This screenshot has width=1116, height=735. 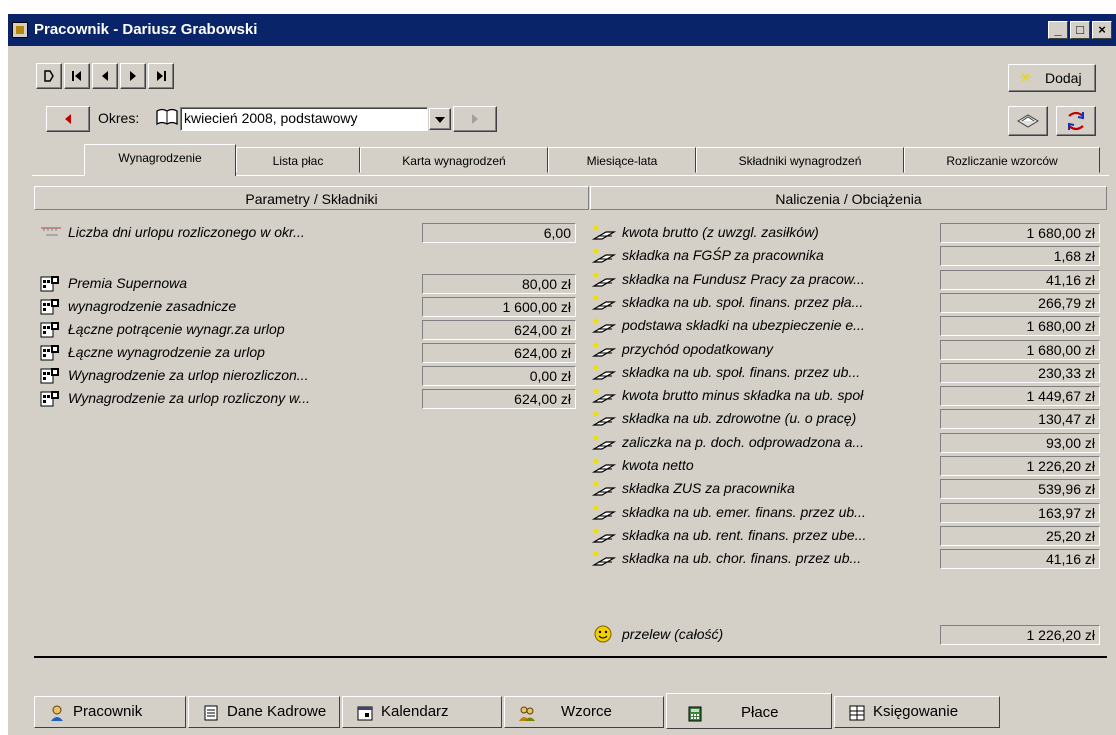 I want to click on left-row-value: 80,00 zł, so click(x=499, y=284).